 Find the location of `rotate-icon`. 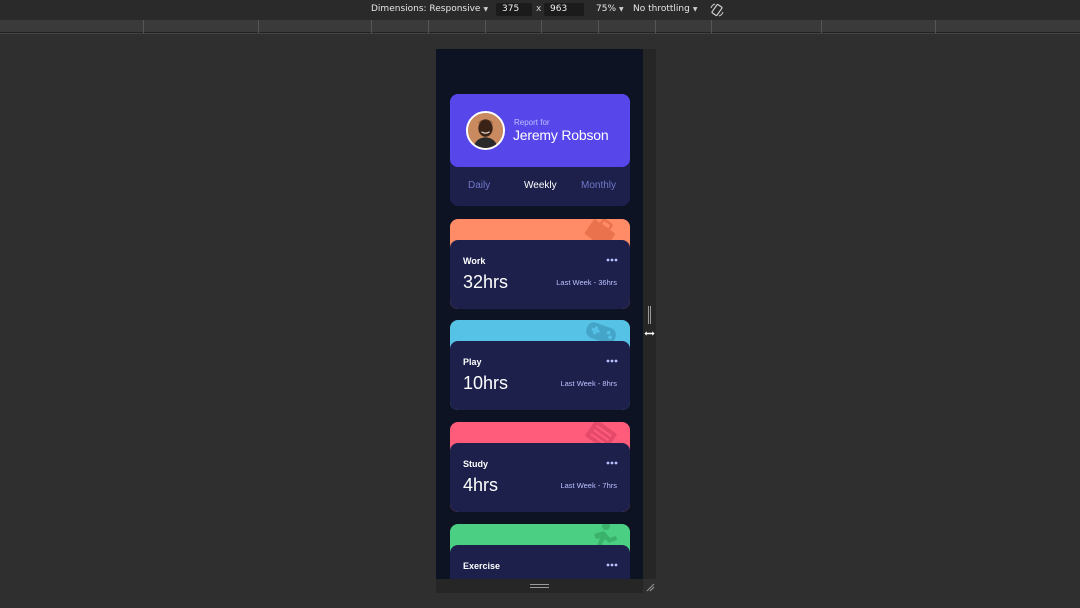

rotate-icon is located at coordinates (717, 10).